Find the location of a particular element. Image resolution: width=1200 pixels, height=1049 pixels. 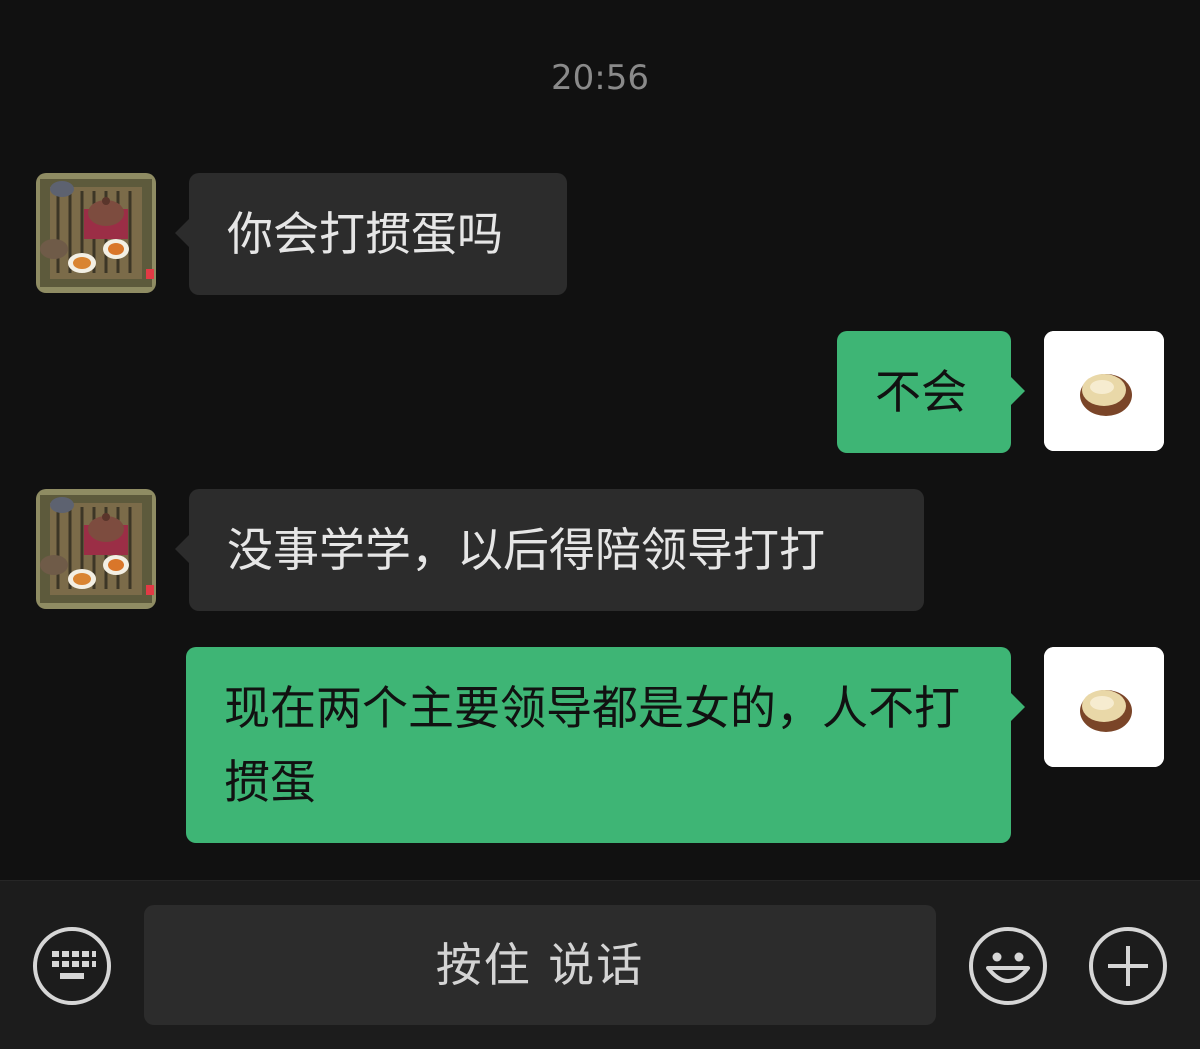

keyboard-toggle-button is located at coordinates (72, 966).